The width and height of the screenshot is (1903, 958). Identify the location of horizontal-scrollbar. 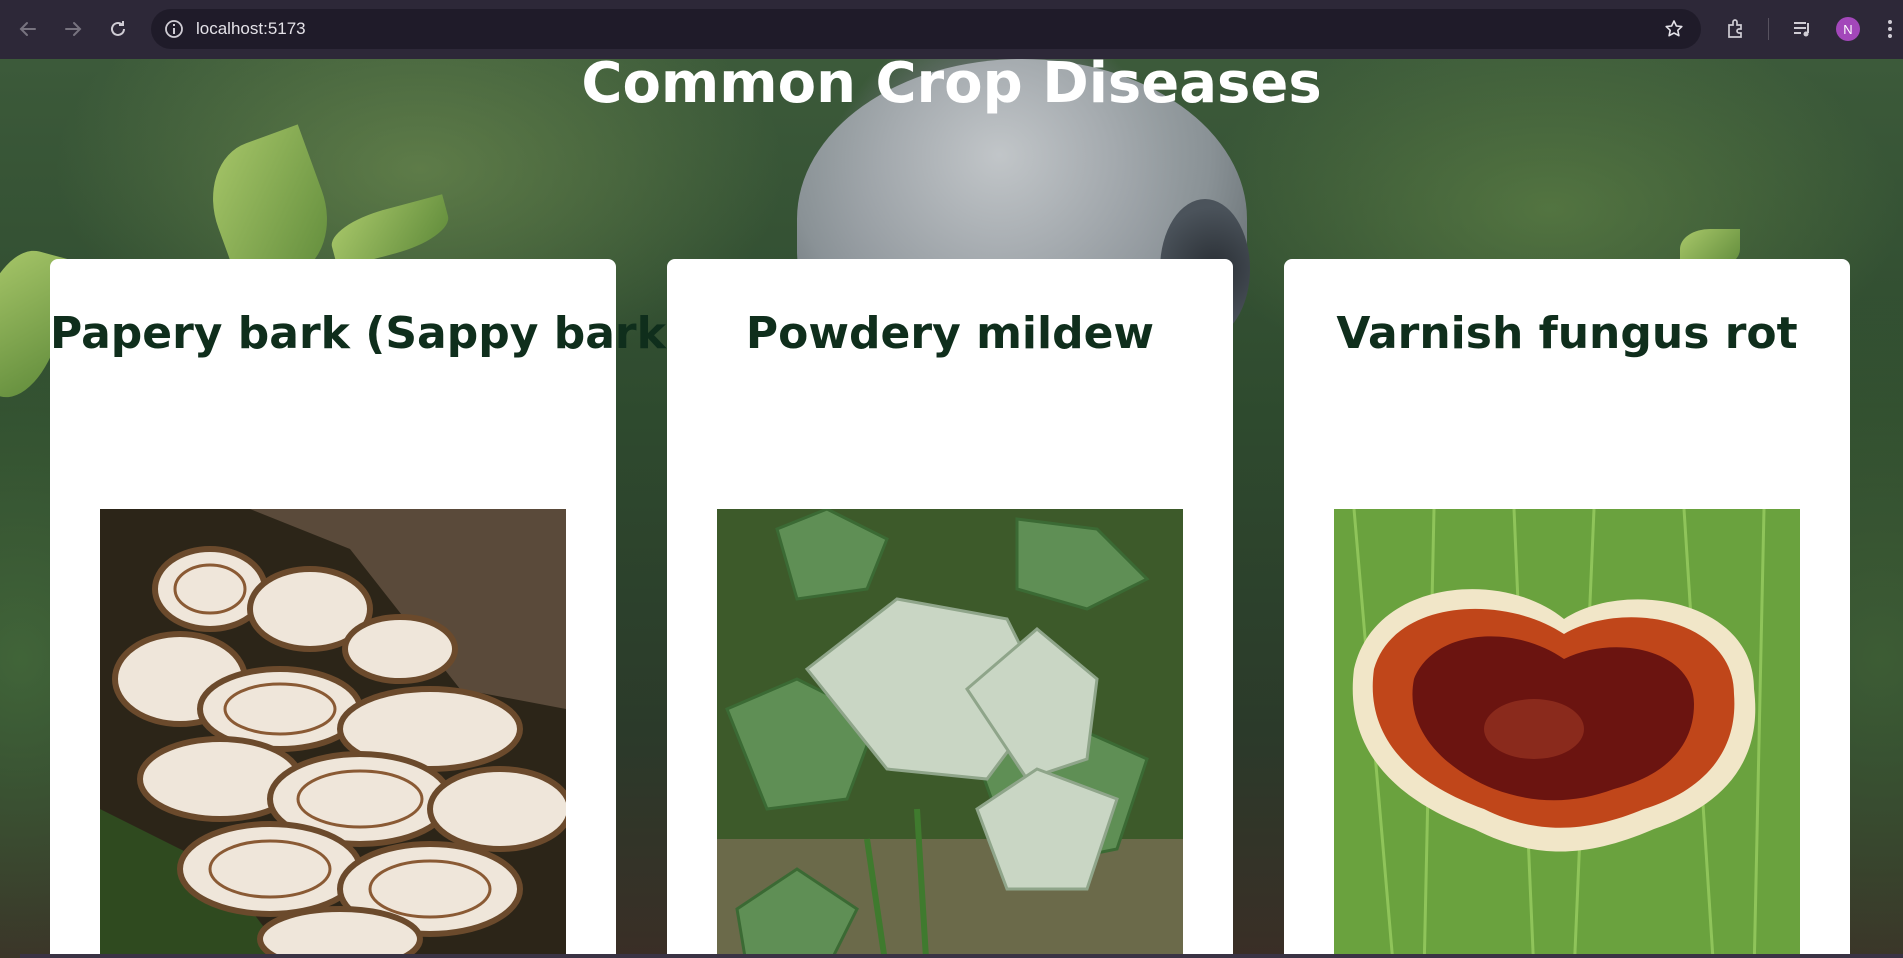
(961, 956).